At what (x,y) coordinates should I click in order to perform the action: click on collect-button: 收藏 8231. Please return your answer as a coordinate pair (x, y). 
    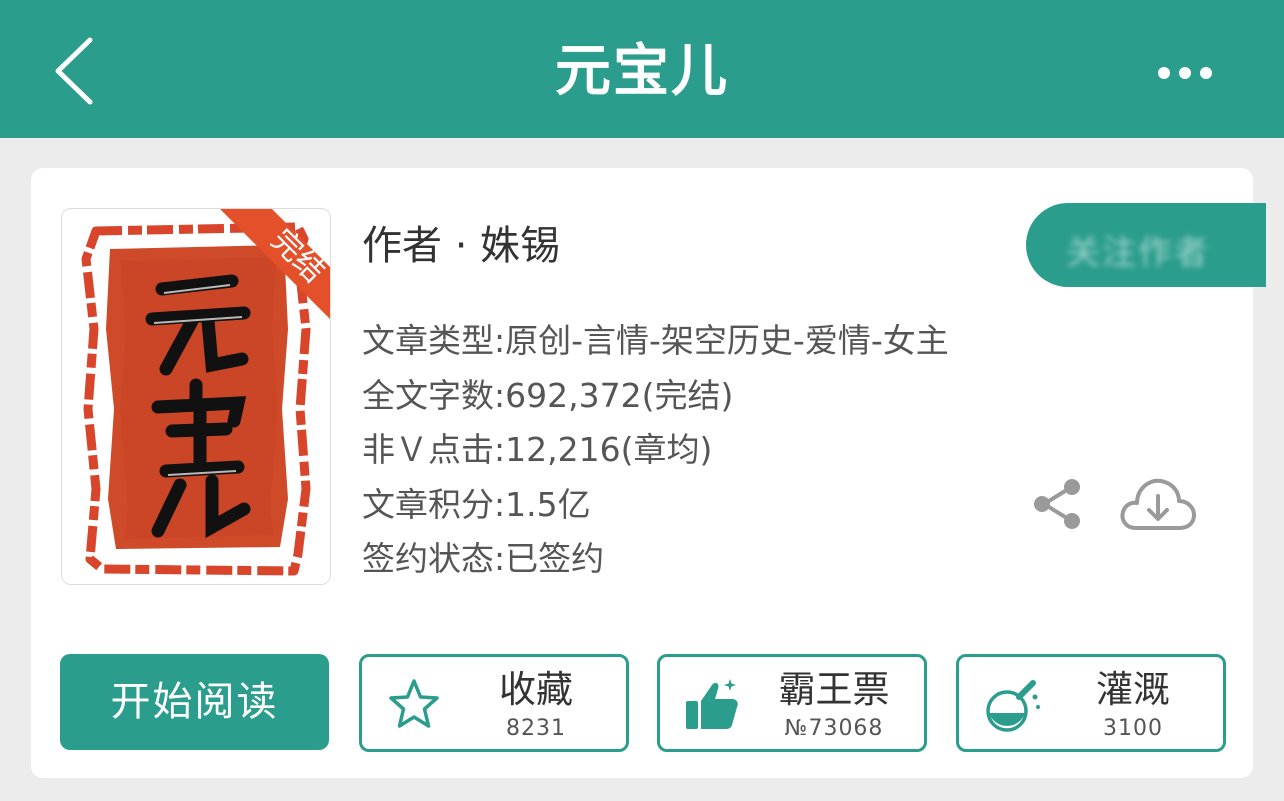
    Looking at the image, I should click on (494, 703).